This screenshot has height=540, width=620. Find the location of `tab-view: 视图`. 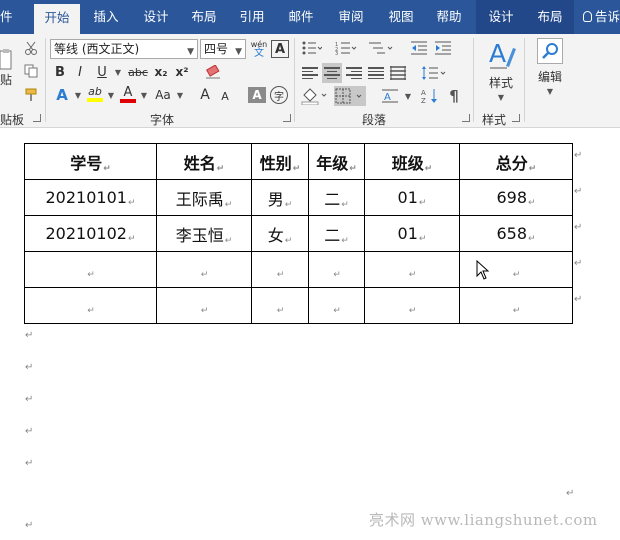

tab-view: 视图 is located at coordinates (401, 17).